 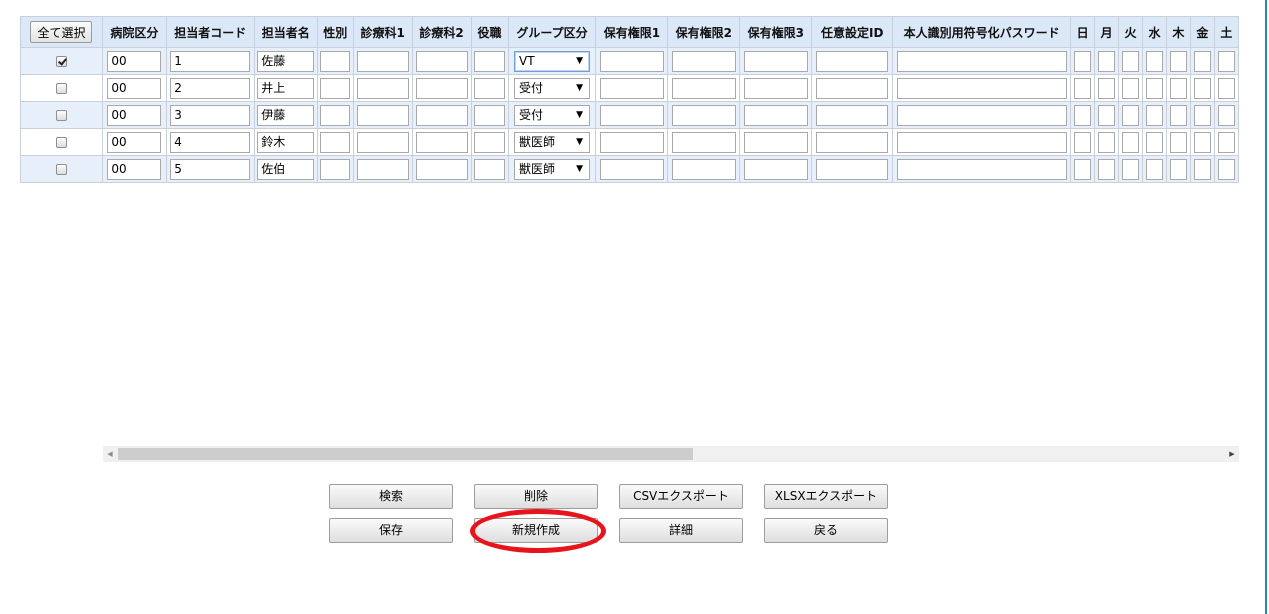 What do you see at coordinates (210, 115) in the screenshot?
I see `code-input: 3` at bounding box center [210, 115].